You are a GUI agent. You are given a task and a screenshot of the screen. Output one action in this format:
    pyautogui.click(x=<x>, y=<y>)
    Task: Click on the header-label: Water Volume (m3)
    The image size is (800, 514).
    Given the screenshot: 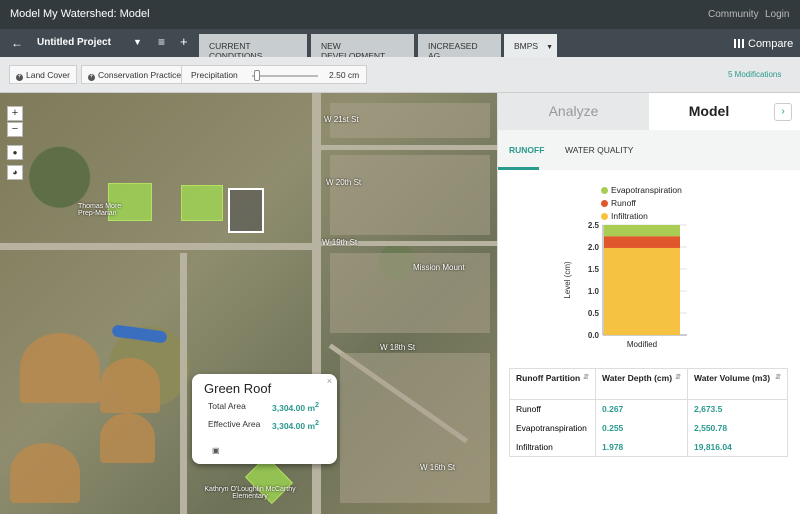 What is the action you would take?
    pyautogui.click(x=732, y=378)
    